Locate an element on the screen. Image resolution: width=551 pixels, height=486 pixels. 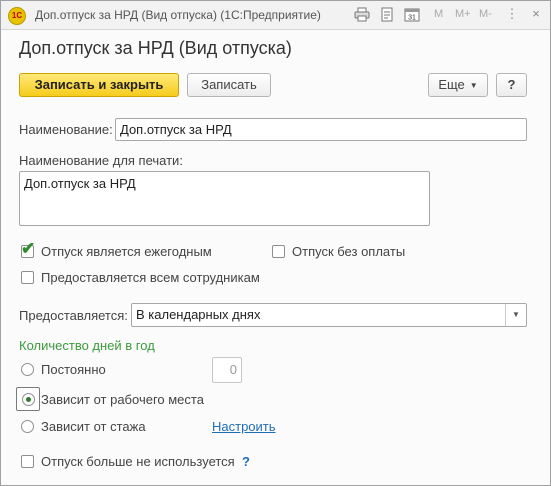
unpaid-label: Отпуск без оплаты is located at coordinates (348, 251).